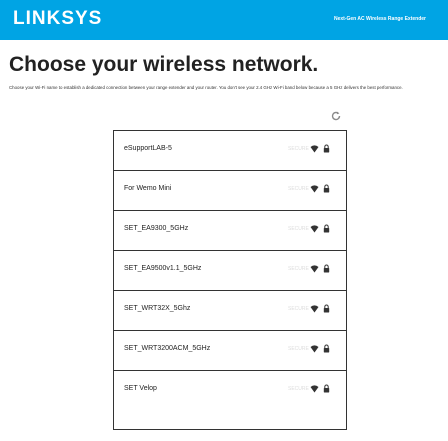 This screenshot has width=448, height=441. Describe the element at coordinates (58, 18) in the screenshot. I see `linksys-logo: LINKSYS` at that location.